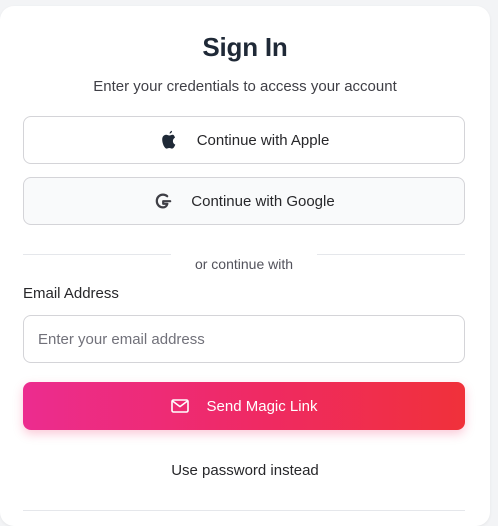 This screenshot has width=498, height=526. I want to click on continue-with-google-button: Continue with Google, so click(244, 201).